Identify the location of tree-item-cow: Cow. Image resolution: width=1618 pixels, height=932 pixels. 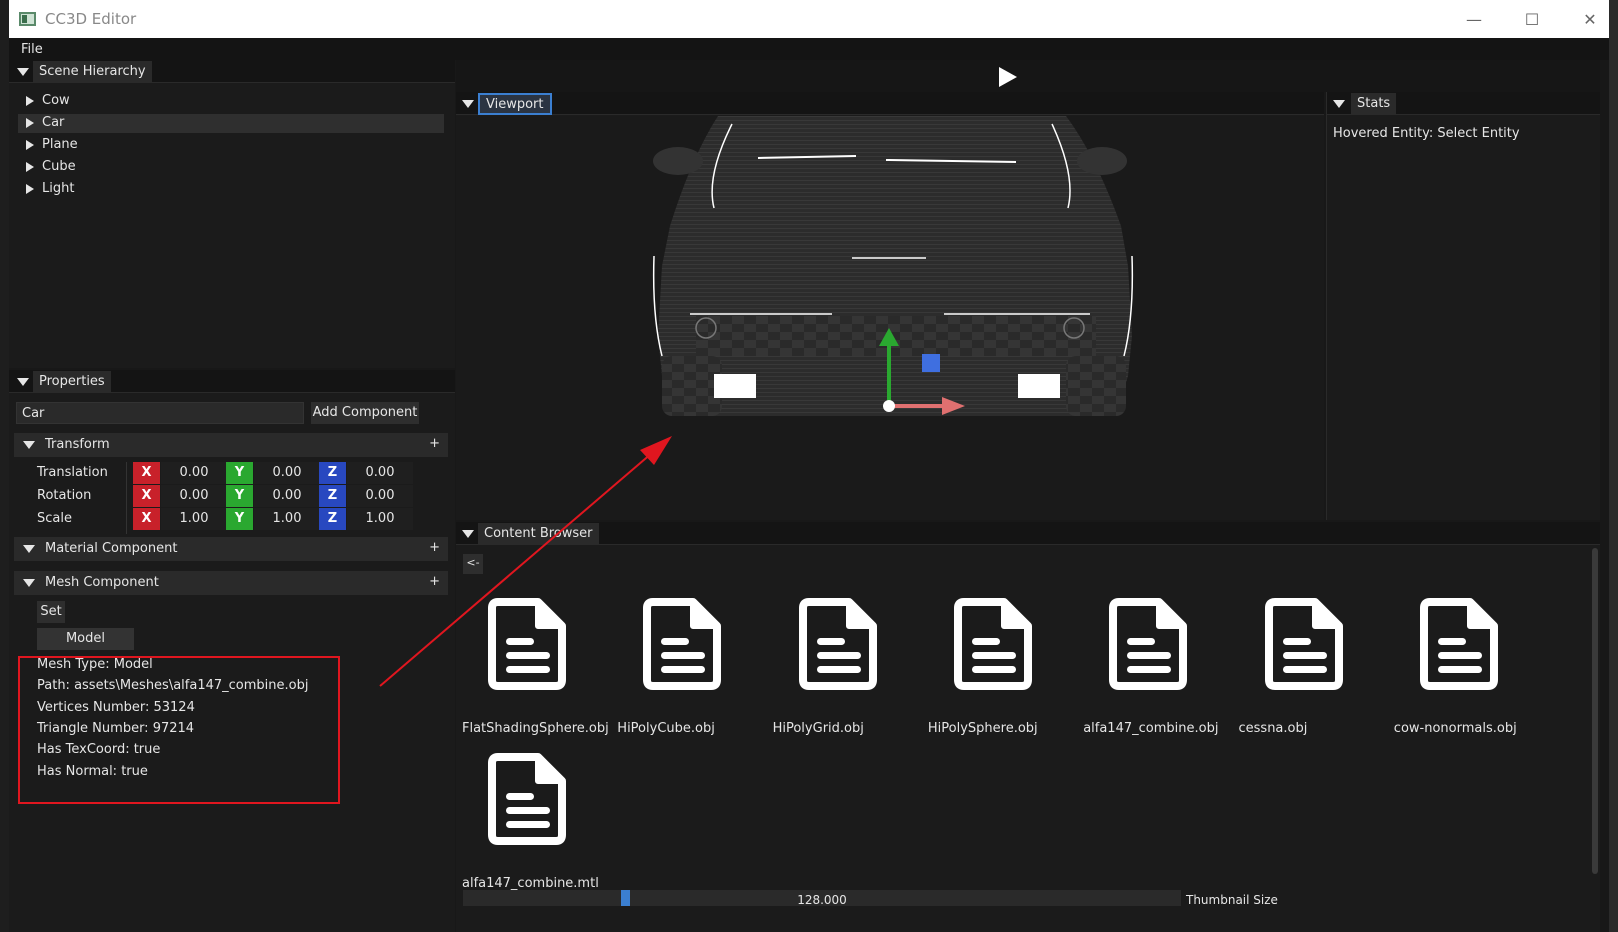
(231, 101).